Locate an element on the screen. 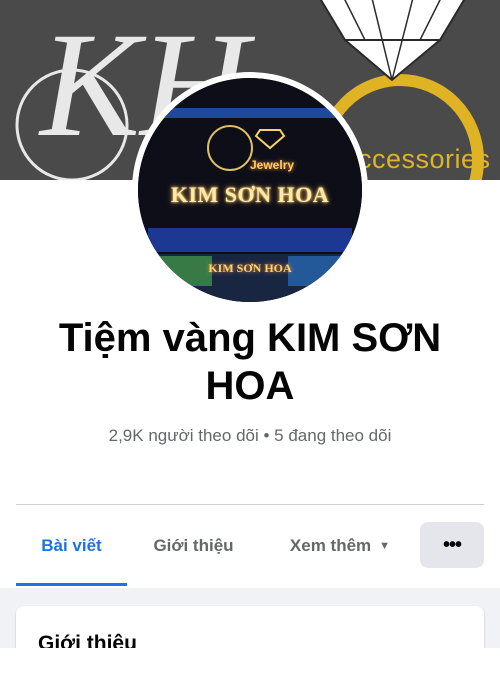 This screenshot has height=700, width=500. follower-stats: 2,9K người theo dõi • 5 đang theo dõi is located at coordinates (250, 436).